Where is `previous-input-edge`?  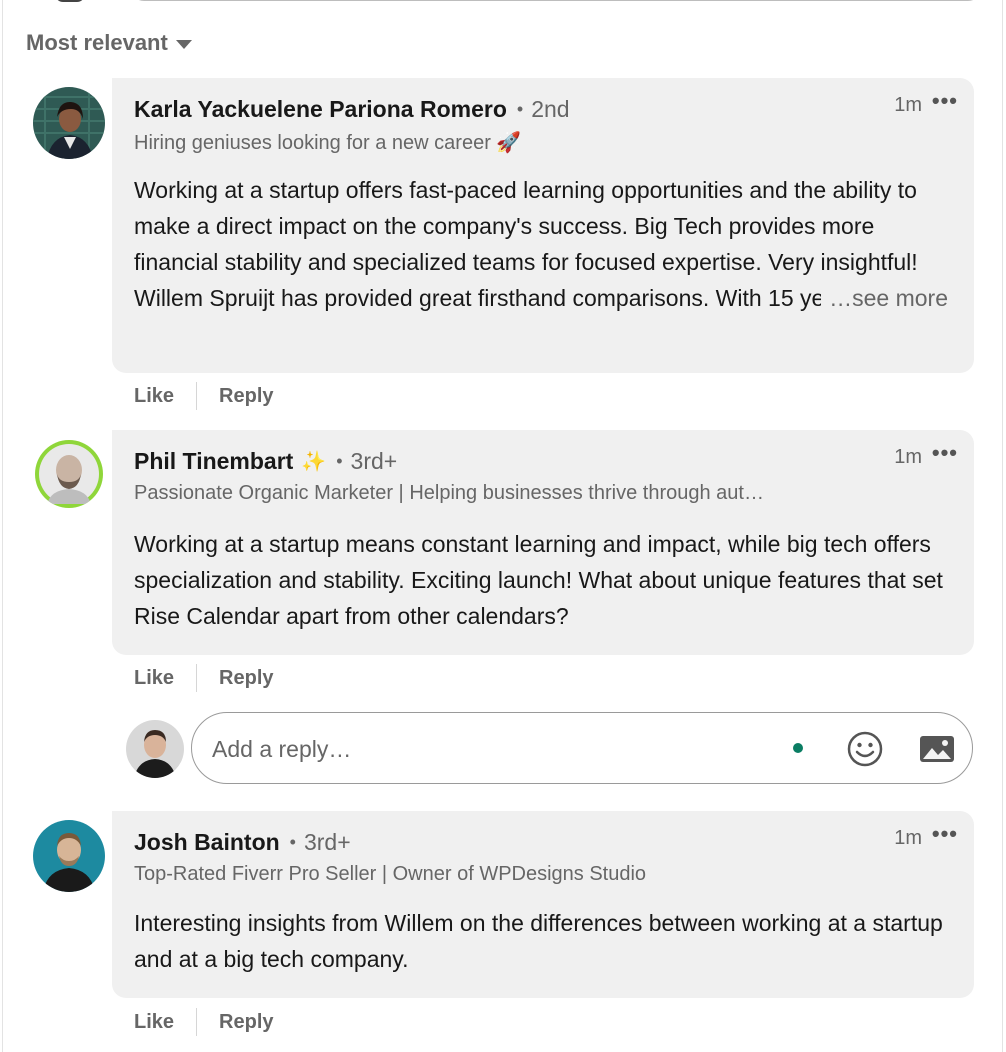
previous-input-edge is located at coordinates (556, 0).